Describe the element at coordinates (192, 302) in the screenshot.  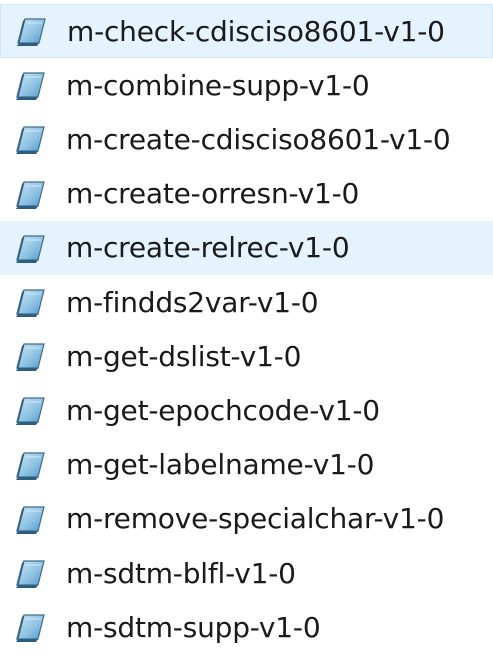
I see `file-name-label: m-findds2var-v1-0` at that location.